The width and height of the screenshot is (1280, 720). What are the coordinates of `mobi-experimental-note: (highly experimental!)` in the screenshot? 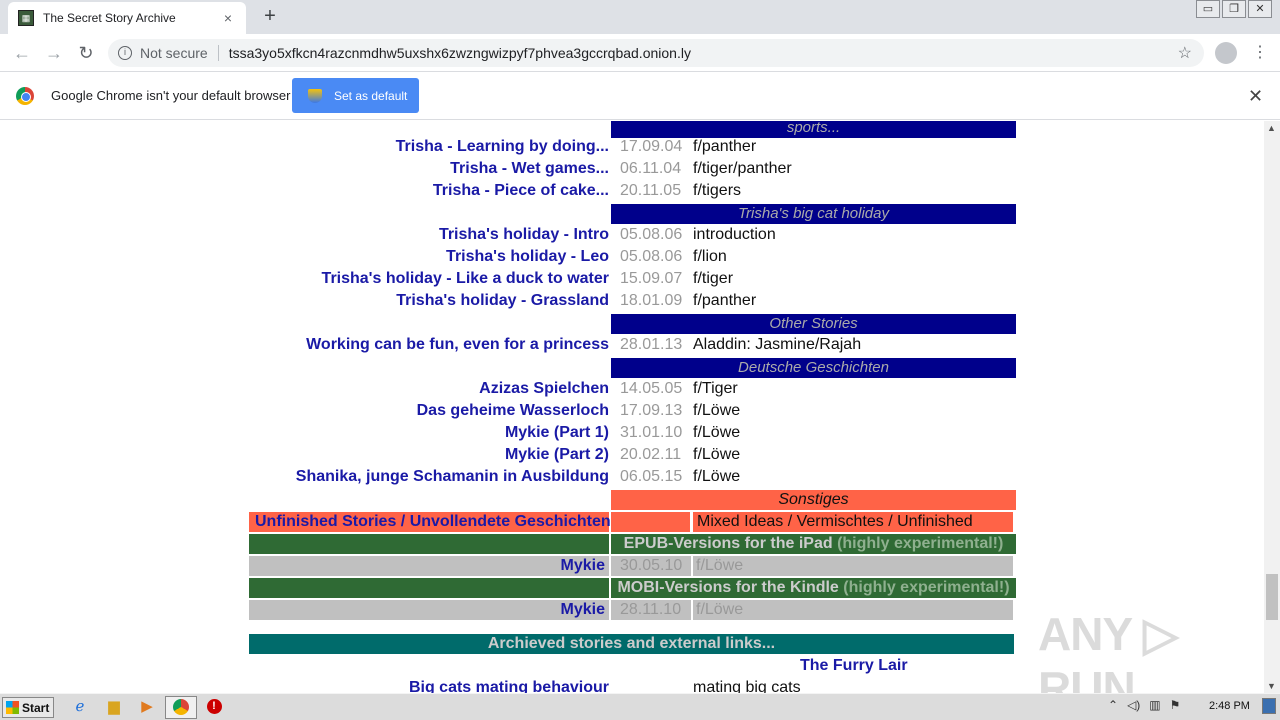 It's located at (926, 587).